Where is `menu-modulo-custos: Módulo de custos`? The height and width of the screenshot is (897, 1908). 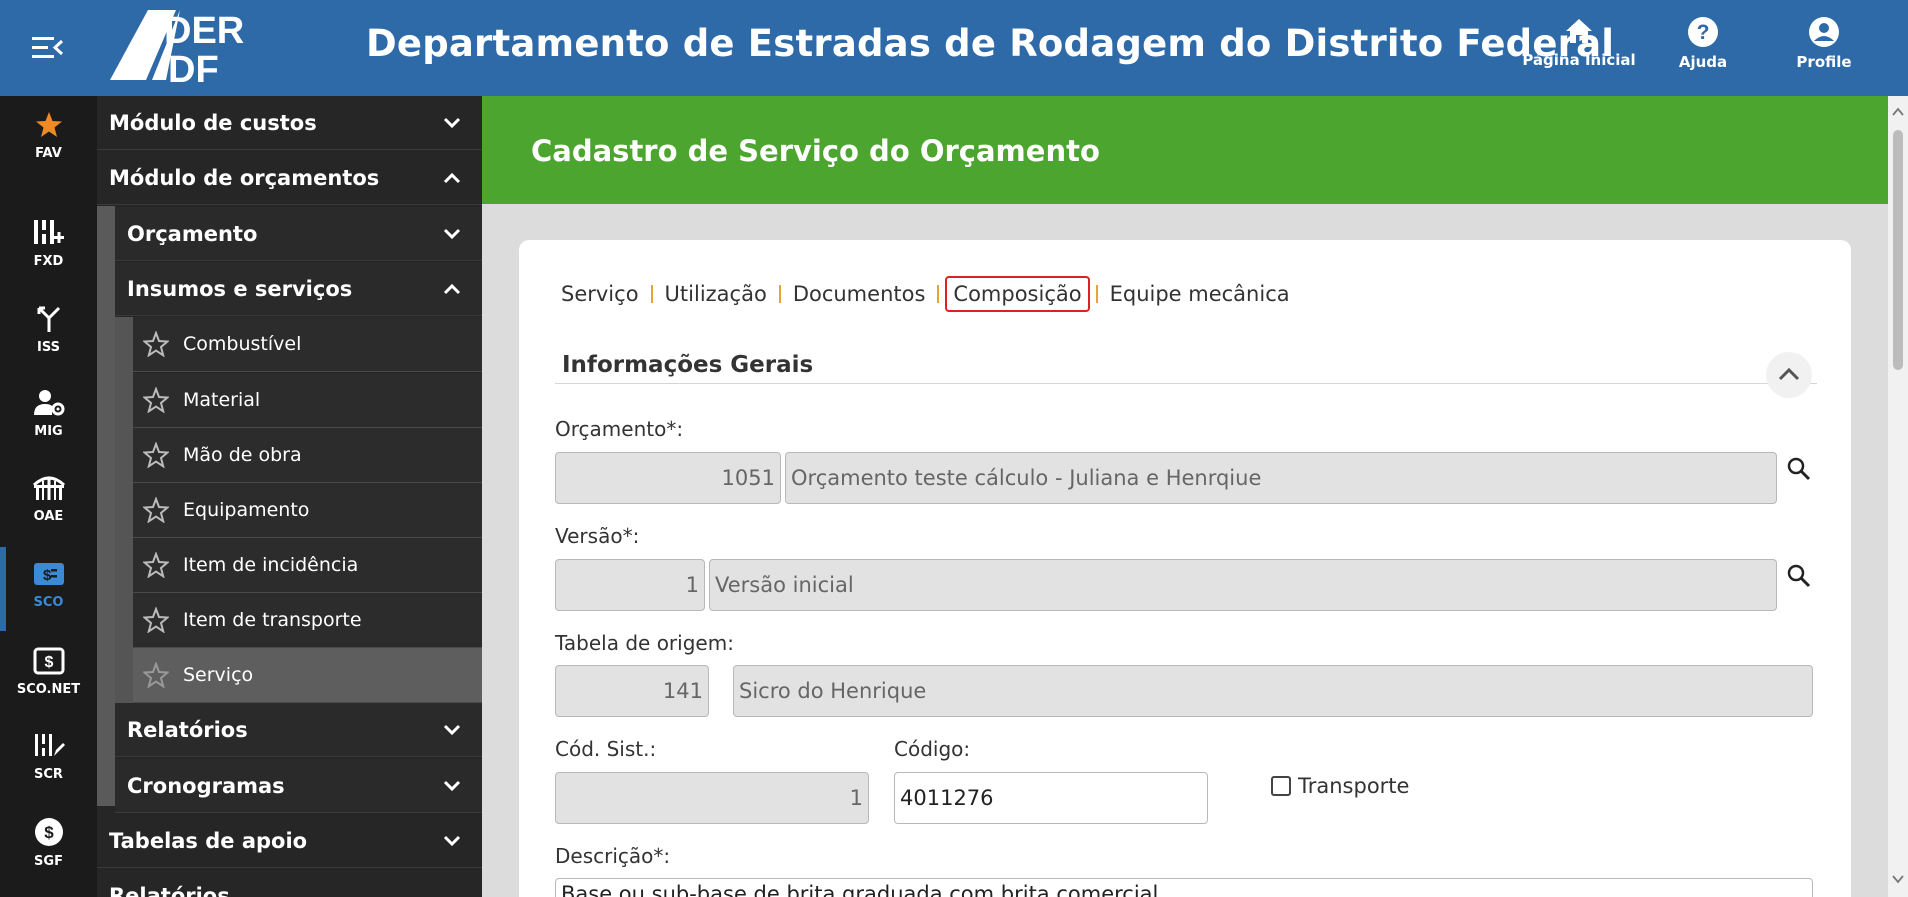 menu-modulo-custos: Módulo de custos is located at coordinates (289, 123).